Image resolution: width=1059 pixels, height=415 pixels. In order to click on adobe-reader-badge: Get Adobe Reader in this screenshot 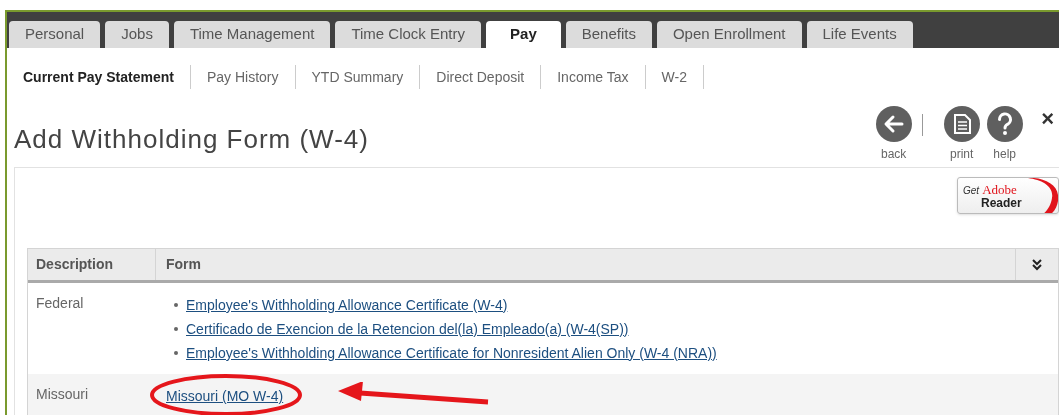, I will do `click(1008, 195)`.